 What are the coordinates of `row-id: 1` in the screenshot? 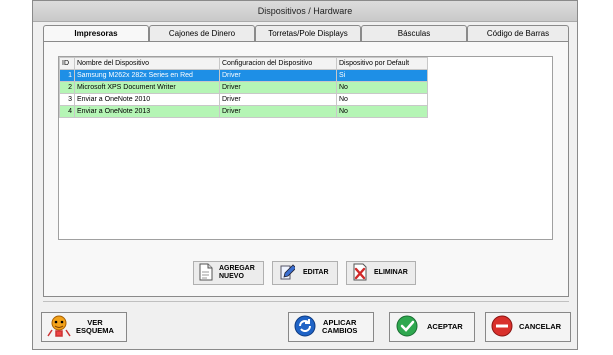 It's located at (67, 75).